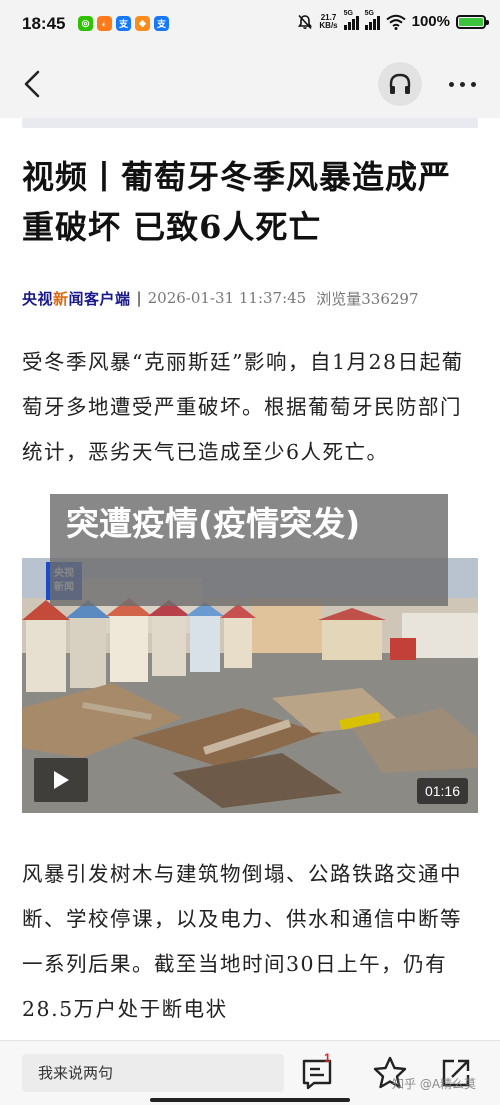  What do you see at coordinates (227, 298) in the screenshot?
I see `publish-date: 2026-01-31 11:37:45` at bounding box center [227, 298].